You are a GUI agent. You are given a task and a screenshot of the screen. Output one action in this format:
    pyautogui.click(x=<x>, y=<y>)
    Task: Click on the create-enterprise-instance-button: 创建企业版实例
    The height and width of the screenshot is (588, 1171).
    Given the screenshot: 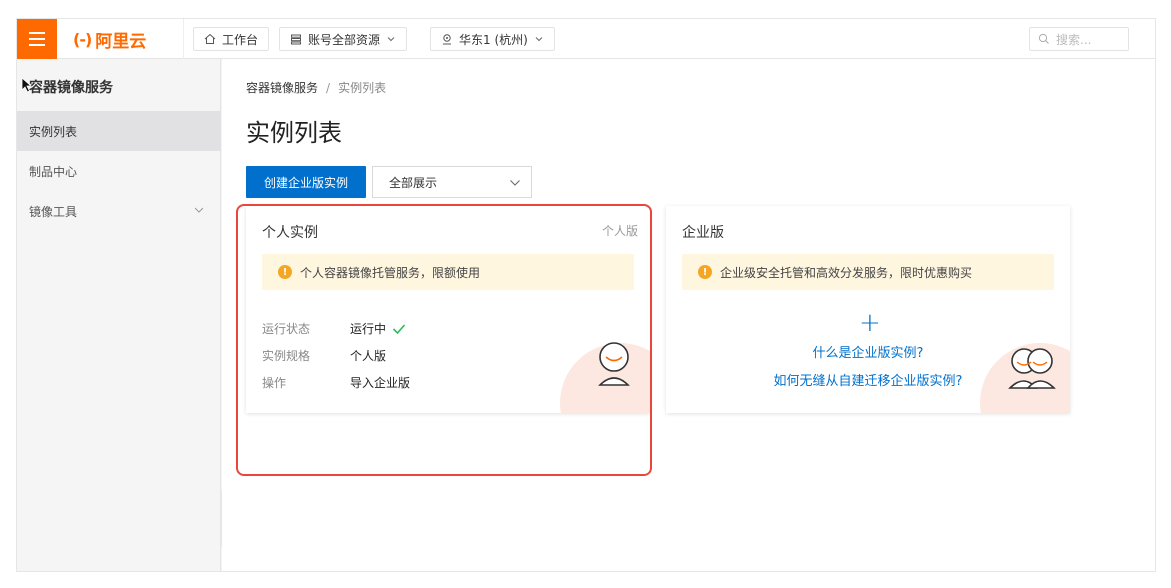 What is the action you would take?
    pyautogui.click(x=306, y=182)
    